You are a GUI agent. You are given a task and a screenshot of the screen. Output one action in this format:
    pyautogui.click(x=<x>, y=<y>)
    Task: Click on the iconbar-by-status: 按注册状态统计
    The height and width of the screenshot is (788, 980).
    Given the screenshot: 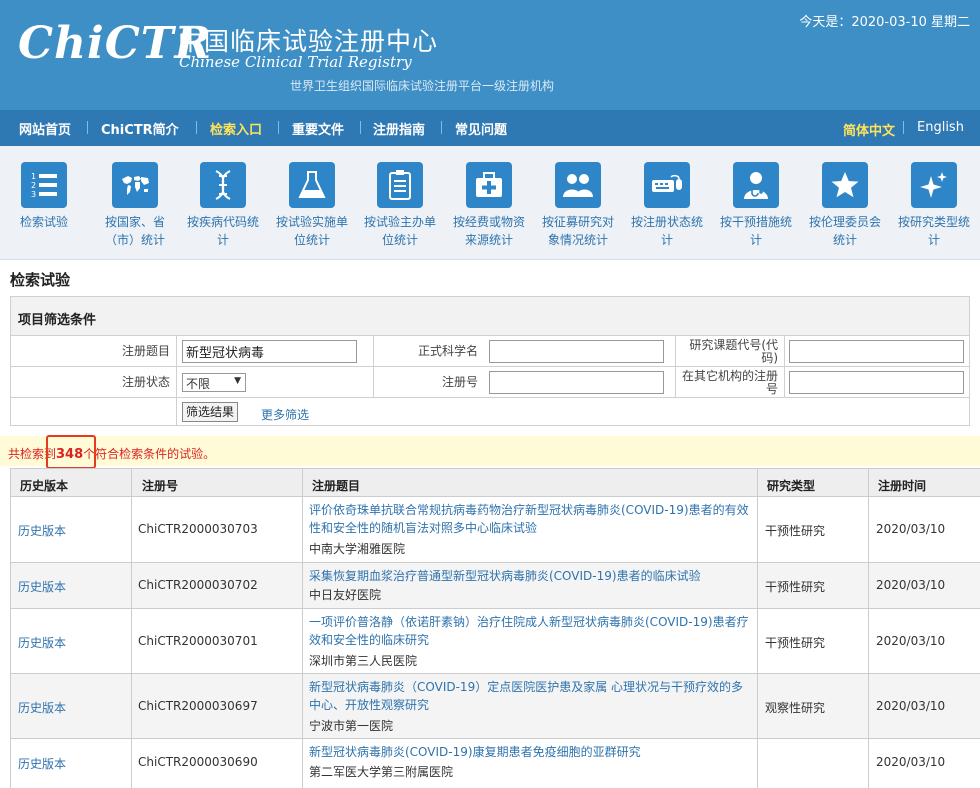 What is the action you would take?
    pyautogui.click(x=667, y=205)
    